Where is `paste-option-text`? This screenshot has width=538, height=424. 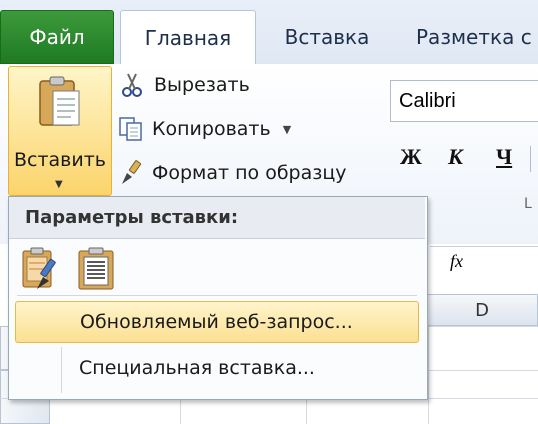
paste-option-text is located at coordinates (97, 268).